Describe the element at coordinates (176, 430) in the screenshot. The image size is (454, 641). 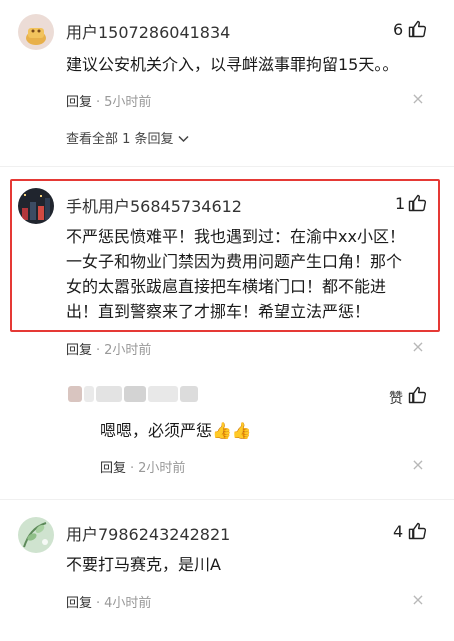
I see `reply-text: 嗯嗯，必须严惩👍👍` at that location.